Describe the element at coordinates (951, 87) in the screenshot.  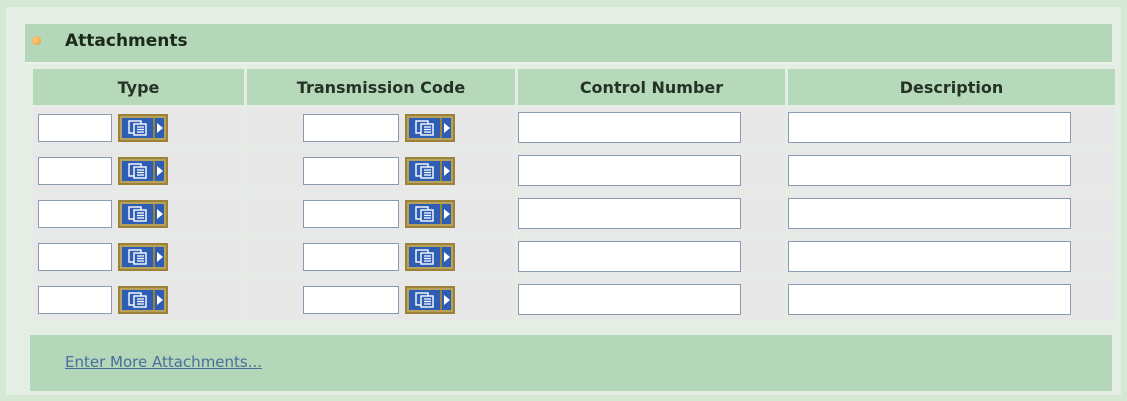
I see `column-header-description: Description` at that location.